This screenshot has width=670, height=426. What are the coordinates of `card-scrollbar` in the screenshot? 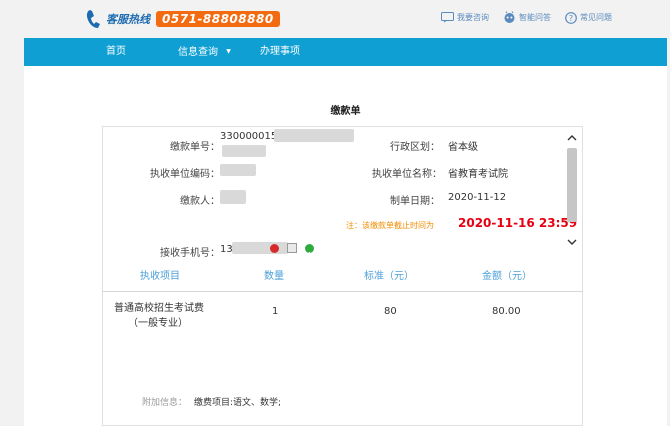 It's located at (572, 190).